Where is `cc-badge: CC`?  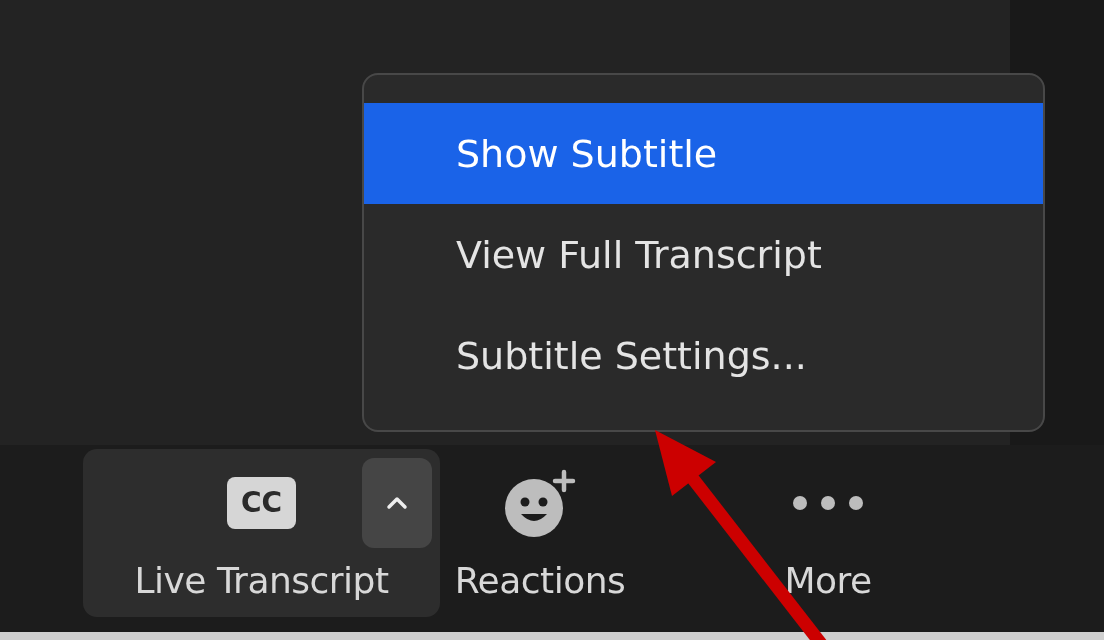
cc-badge: CC is located at coordinates (261, 502).